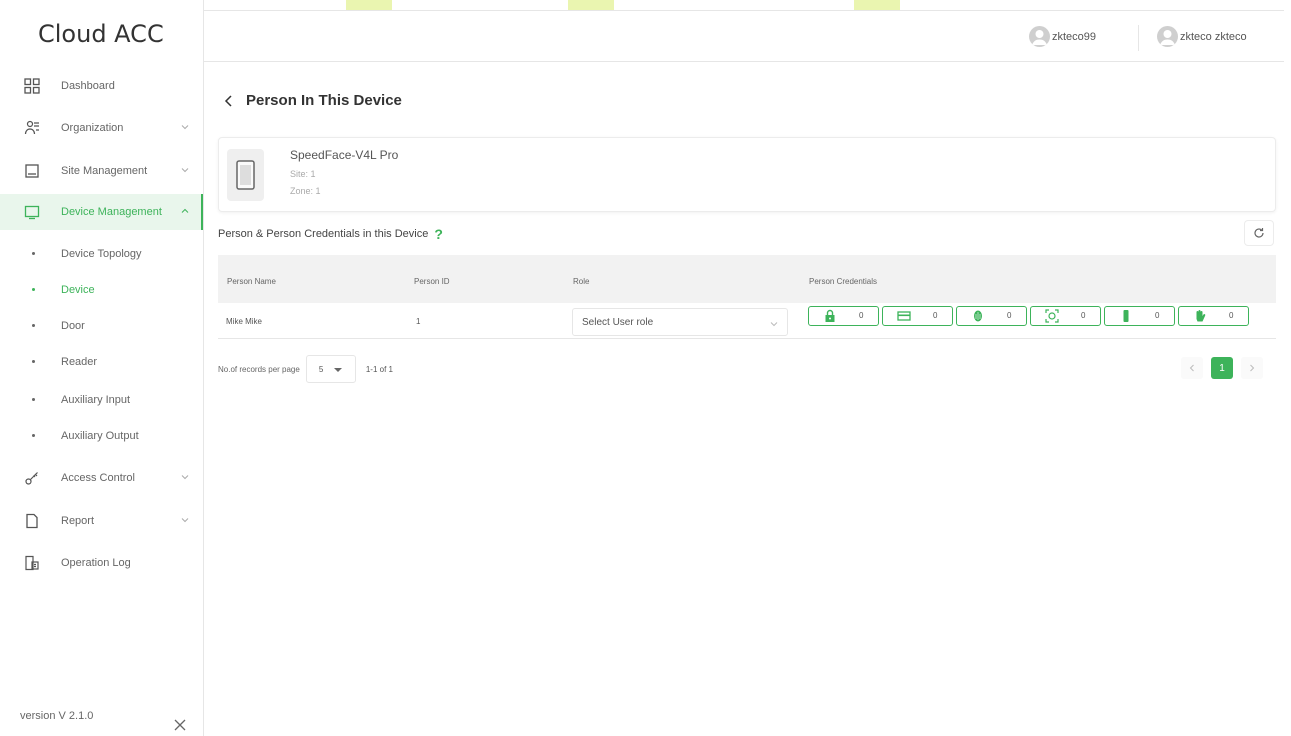 This screenshot has width=1291, height=736. What do you see at coordinates (1139, 316) in the screenshot?
I see `credential-palm-vein: 0` at bounding box center [1139, 316].